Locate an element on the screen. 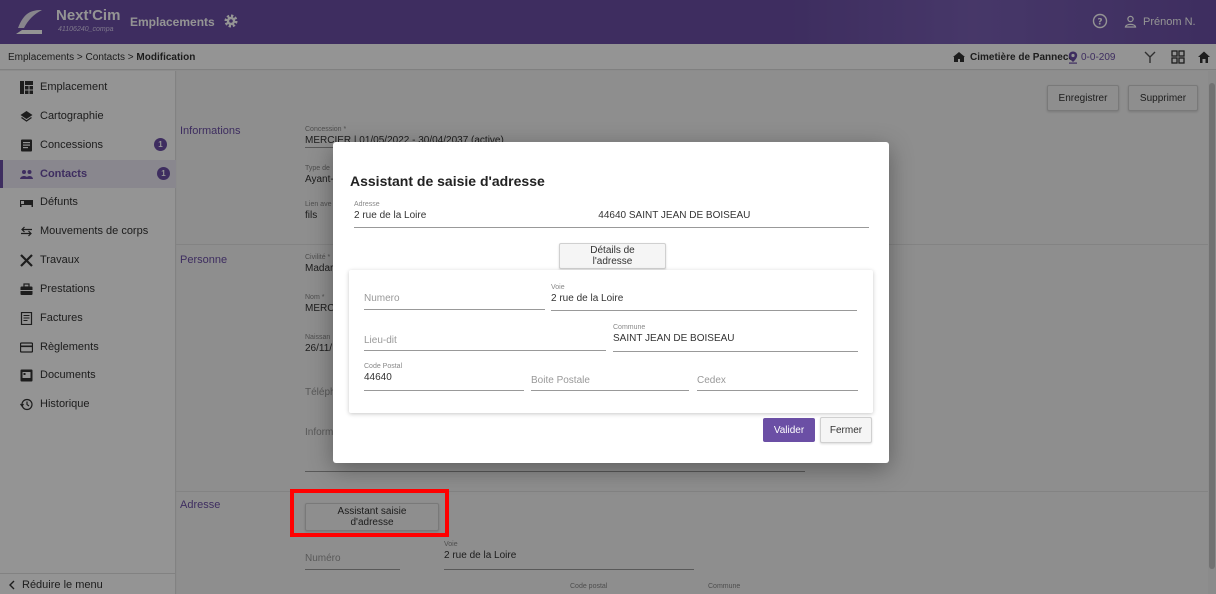 This screenshot has height=594, width=1216. address-label: Adresse is located at coordinates (367, 204).